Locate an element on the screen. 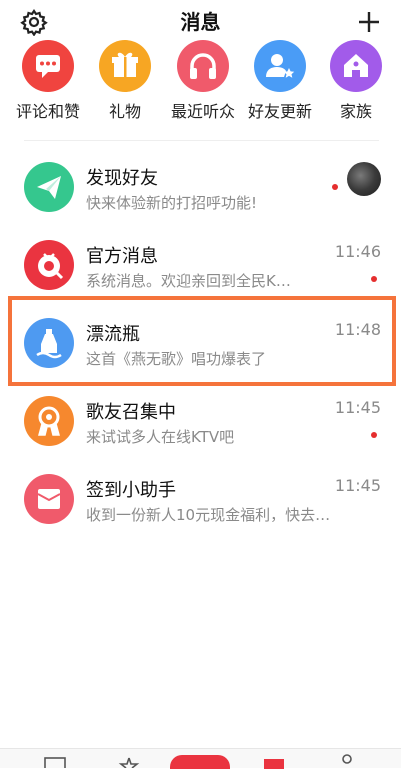 This screenshot has height=769, width=401. add-icon is located at coordinates (369, 22).